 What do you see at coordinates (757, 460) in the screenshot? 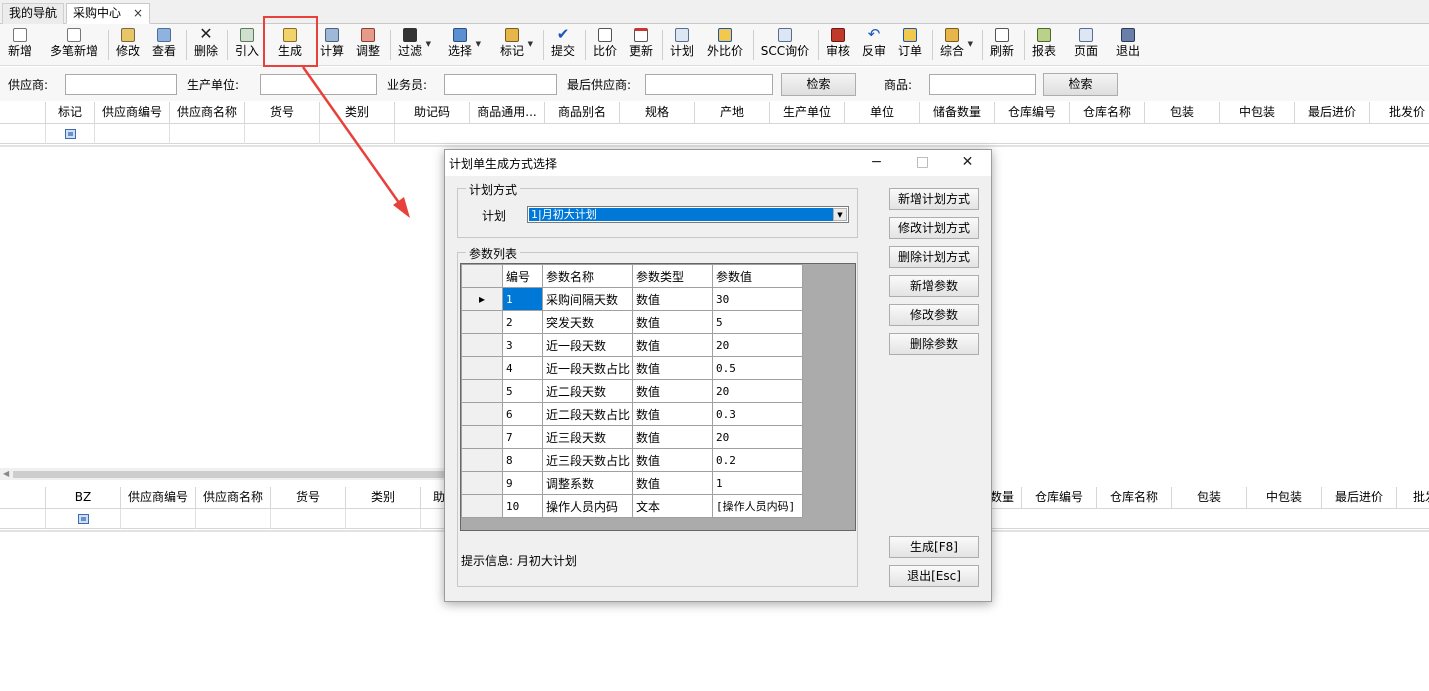
I see `cell-value: 0.2` at bounding box center [757, 460].